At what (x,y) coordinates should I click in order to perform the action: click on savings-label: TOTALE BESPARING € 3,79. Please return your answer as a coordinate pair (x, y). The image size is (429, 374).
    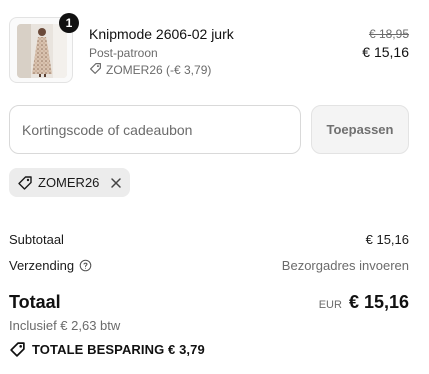
    Looking at the image, I should click on (118, 349).